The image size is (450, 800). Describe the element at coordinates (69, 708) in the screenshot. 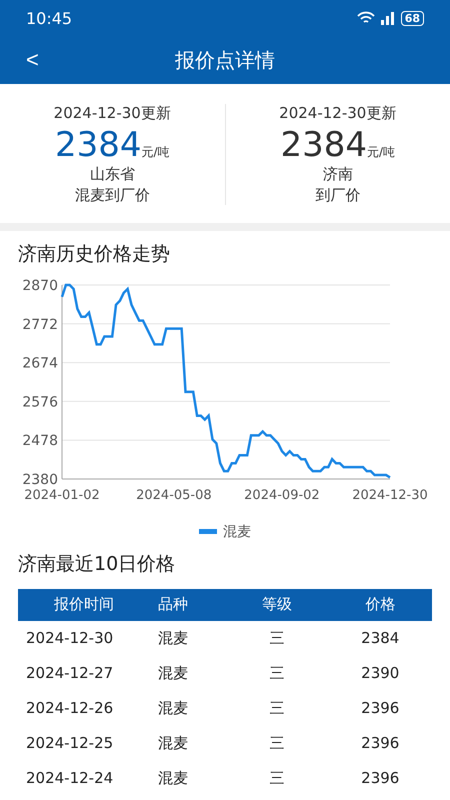

I see `table-cell-text: 2024-12-26` at that location.